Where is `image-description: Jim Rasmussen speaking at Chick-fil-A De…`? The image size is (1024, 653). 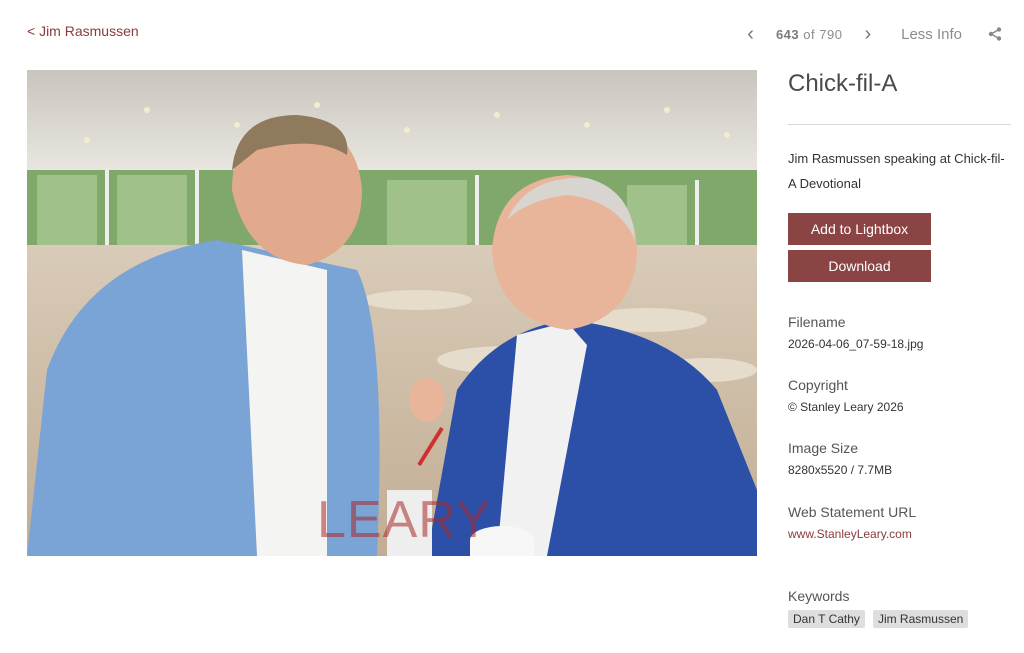
image-description: Jim Rasmussen speaking at Chick-fil-A De… is located at coordinates (896, 171).